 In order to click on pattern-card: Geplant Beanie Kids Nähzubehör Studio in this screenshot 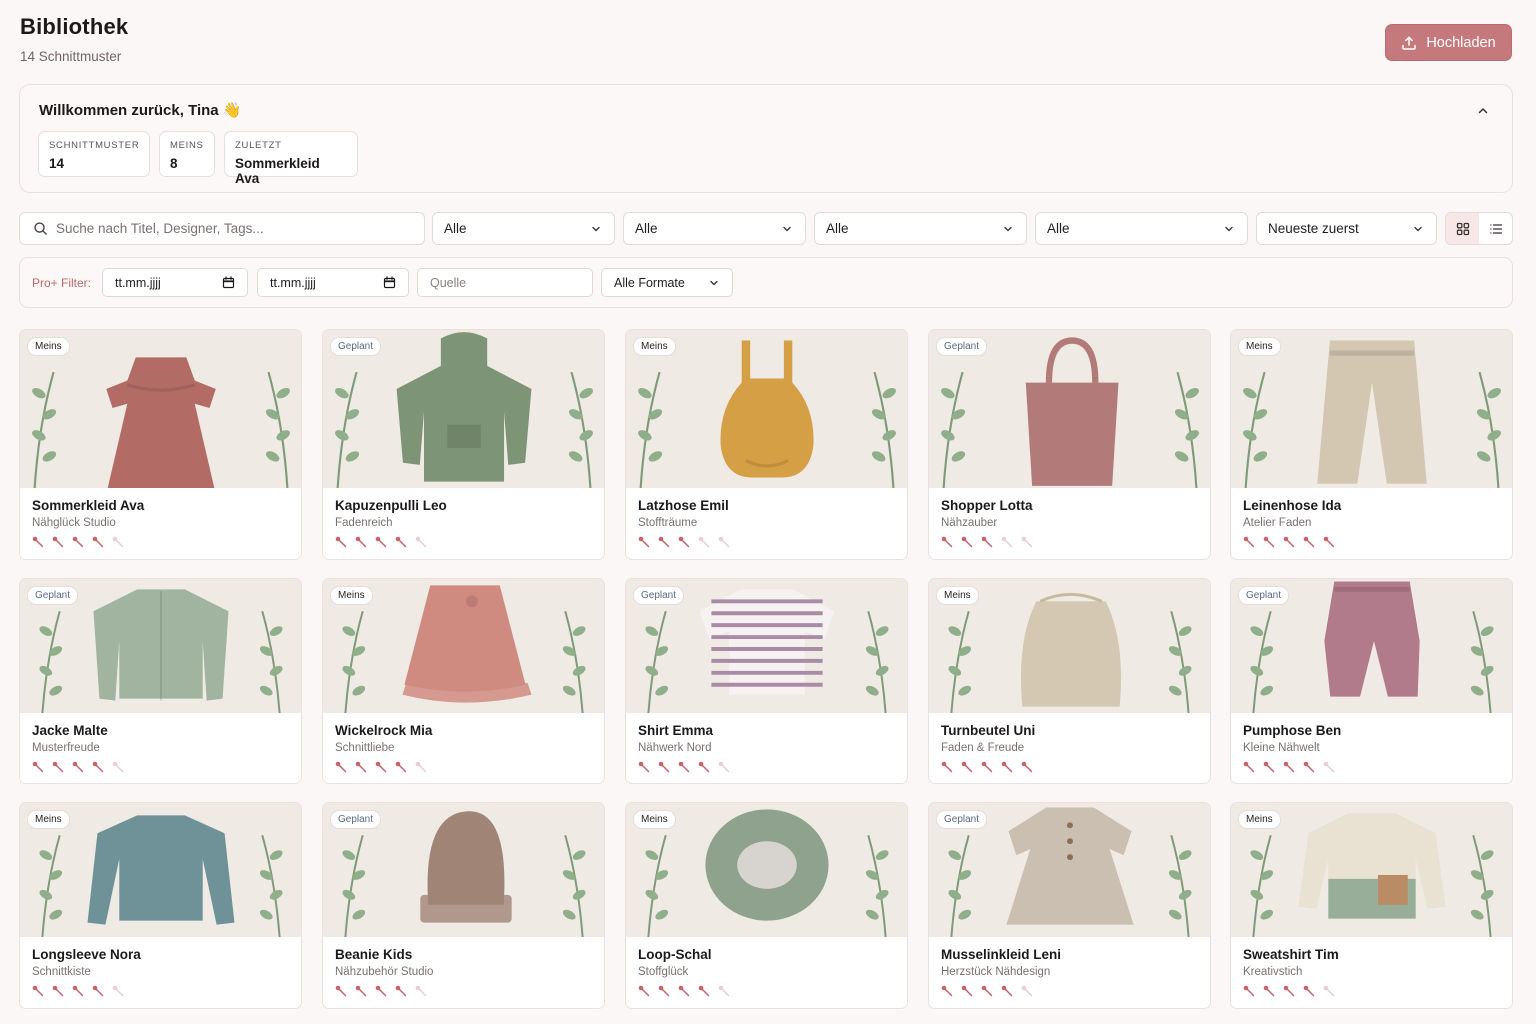, I will do `click(463, 905)`.